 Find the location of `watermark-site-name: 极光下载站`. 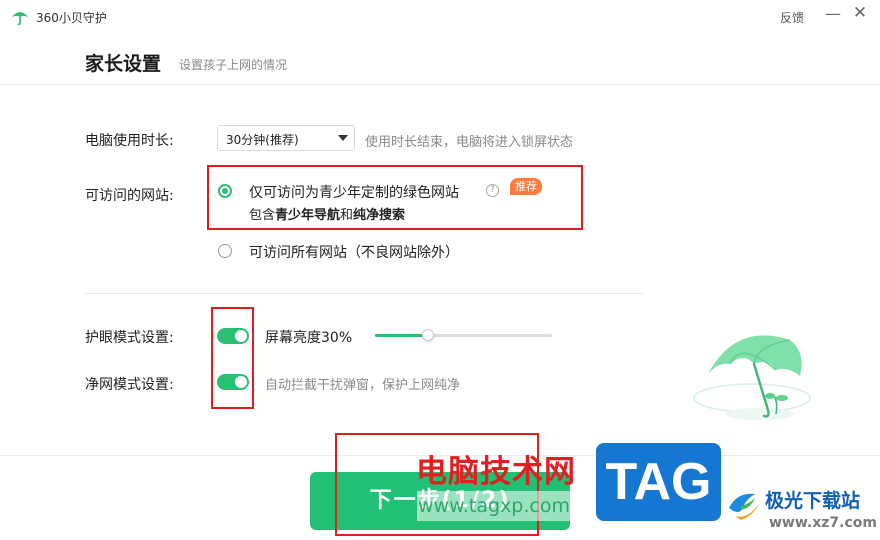

watermark-site-name: 极光下载站 is located at coordinates (813, 501).